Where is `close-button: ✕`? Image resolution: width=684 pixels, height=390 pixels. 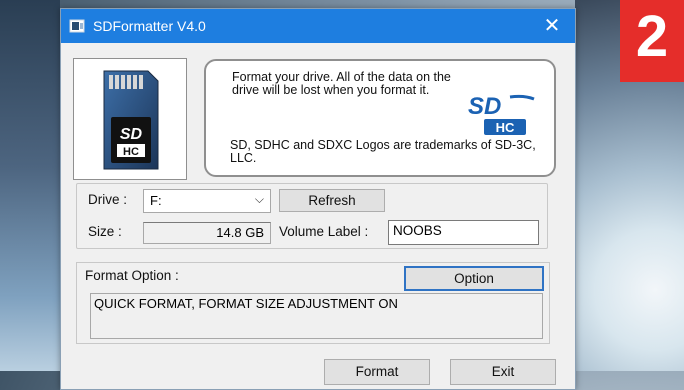 close-button: ✕ is located at coordinates (552, 26).